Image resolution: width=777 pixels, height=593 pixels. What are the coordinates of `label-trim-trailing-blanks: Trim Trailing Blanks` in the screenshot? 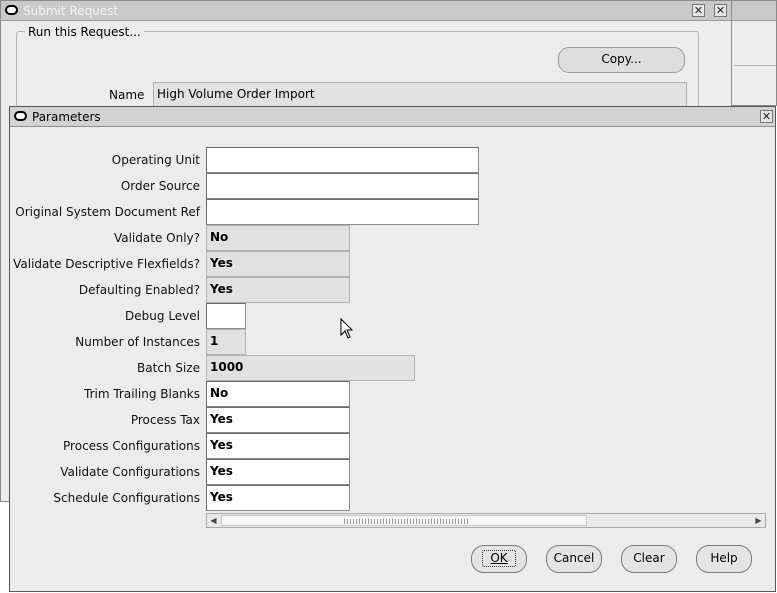 It's located at (142, 394).